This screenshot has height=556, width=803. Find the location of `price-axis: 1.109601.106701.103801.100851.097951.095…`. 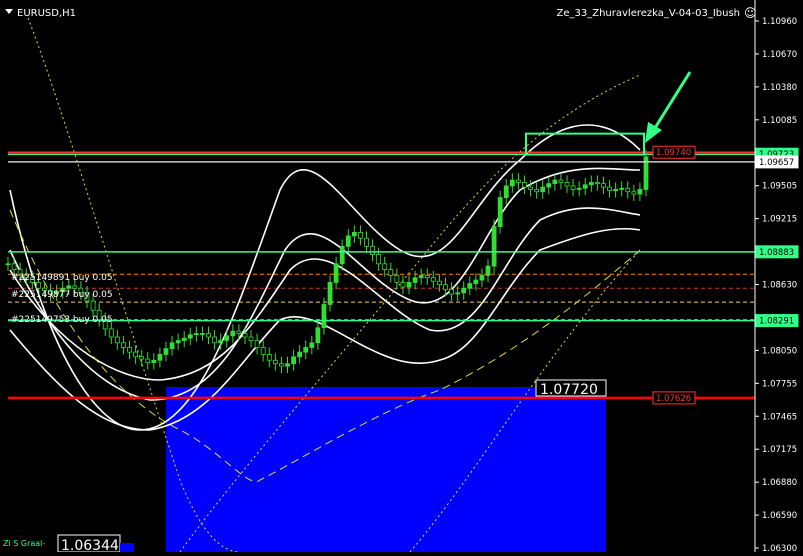

price-axis: 1.109601.106701.103801.100851.097951.095… is located at coordinates (776, 285).